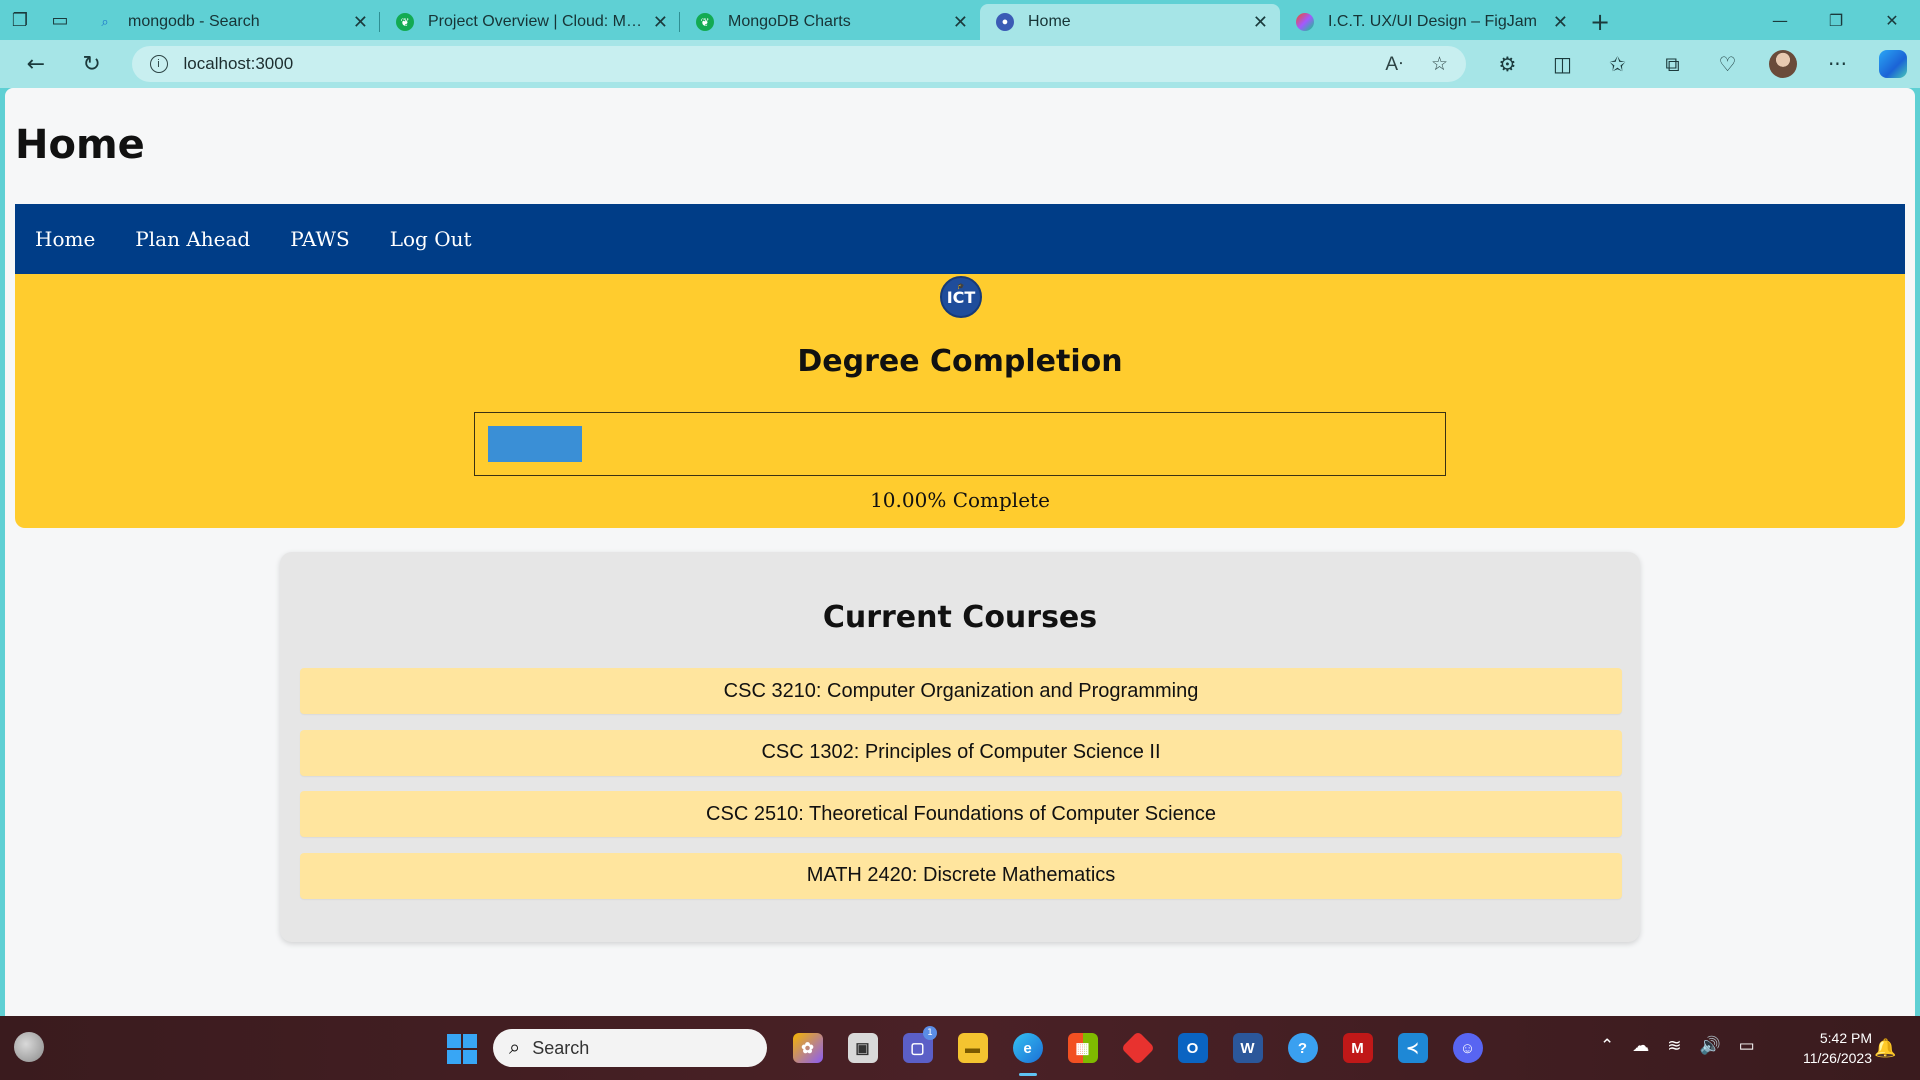  I want to click on back-arrow-icon: ←, so click(36, 64).